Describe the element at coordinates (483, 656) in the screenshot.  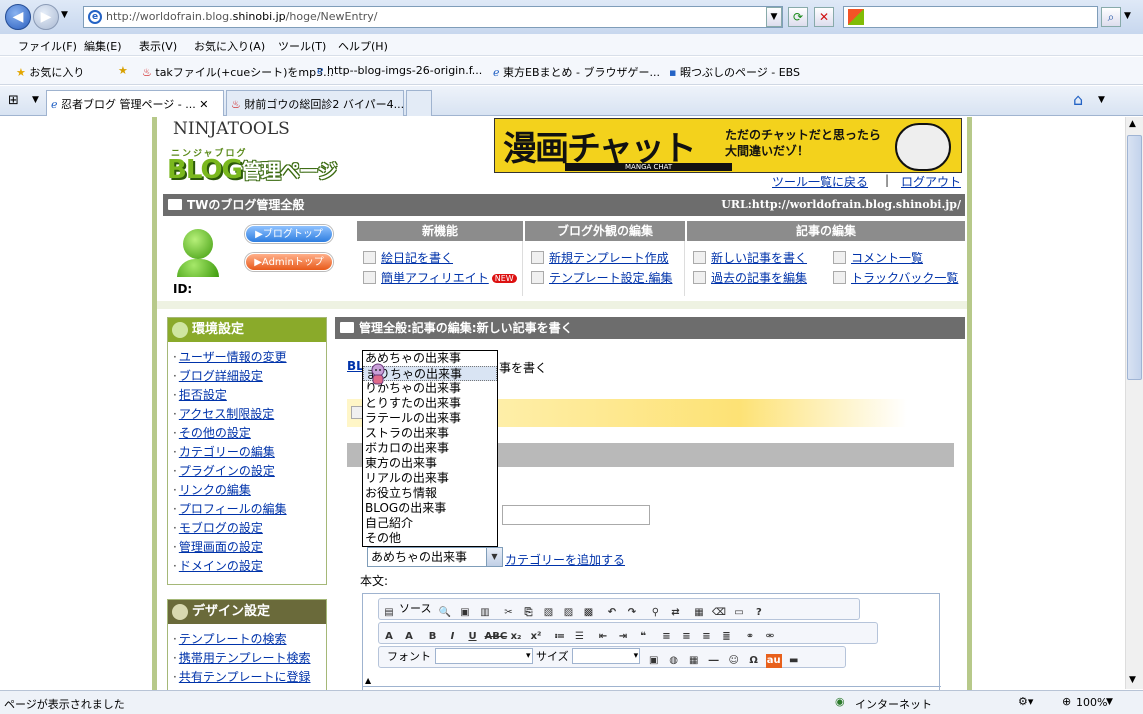
I see `font-select` at that location.